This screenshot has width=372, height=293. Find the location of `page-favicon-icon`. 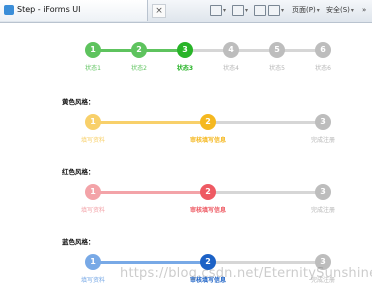

page-favicon-icon is located at coordinates (9, 10).